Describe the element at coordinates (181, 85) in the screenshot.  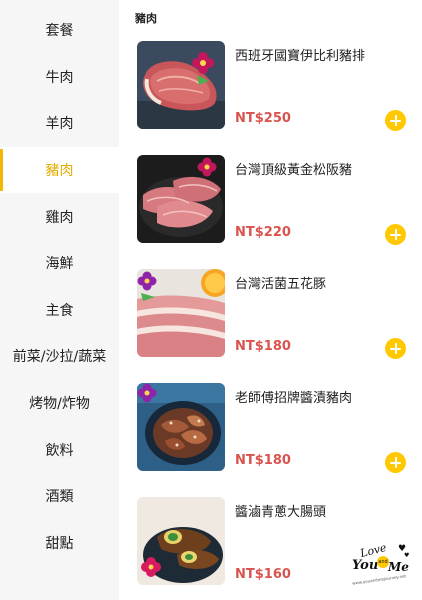
I see `iberico-pork-chop-photo` at that location.